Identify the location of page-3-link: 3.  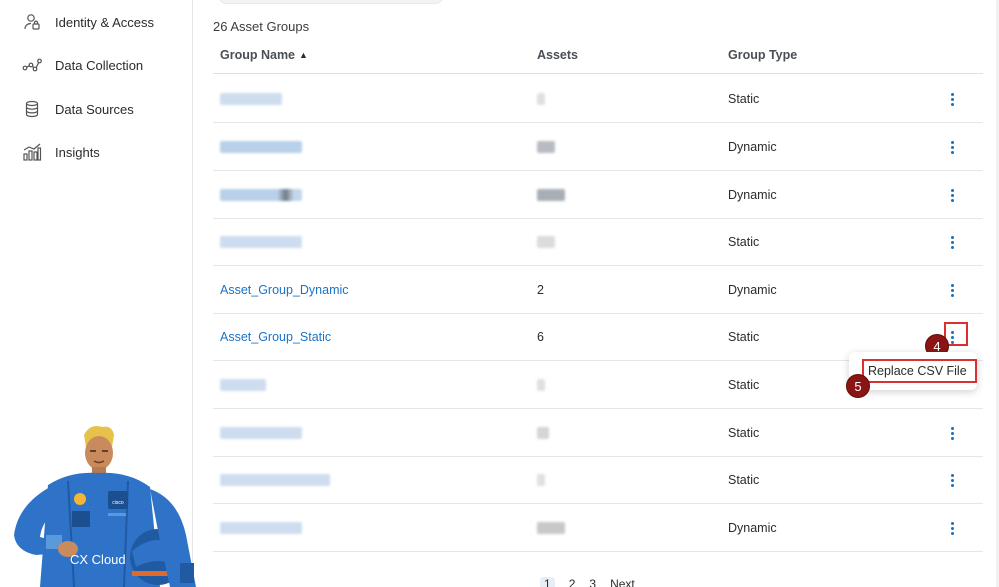
(592, 582).